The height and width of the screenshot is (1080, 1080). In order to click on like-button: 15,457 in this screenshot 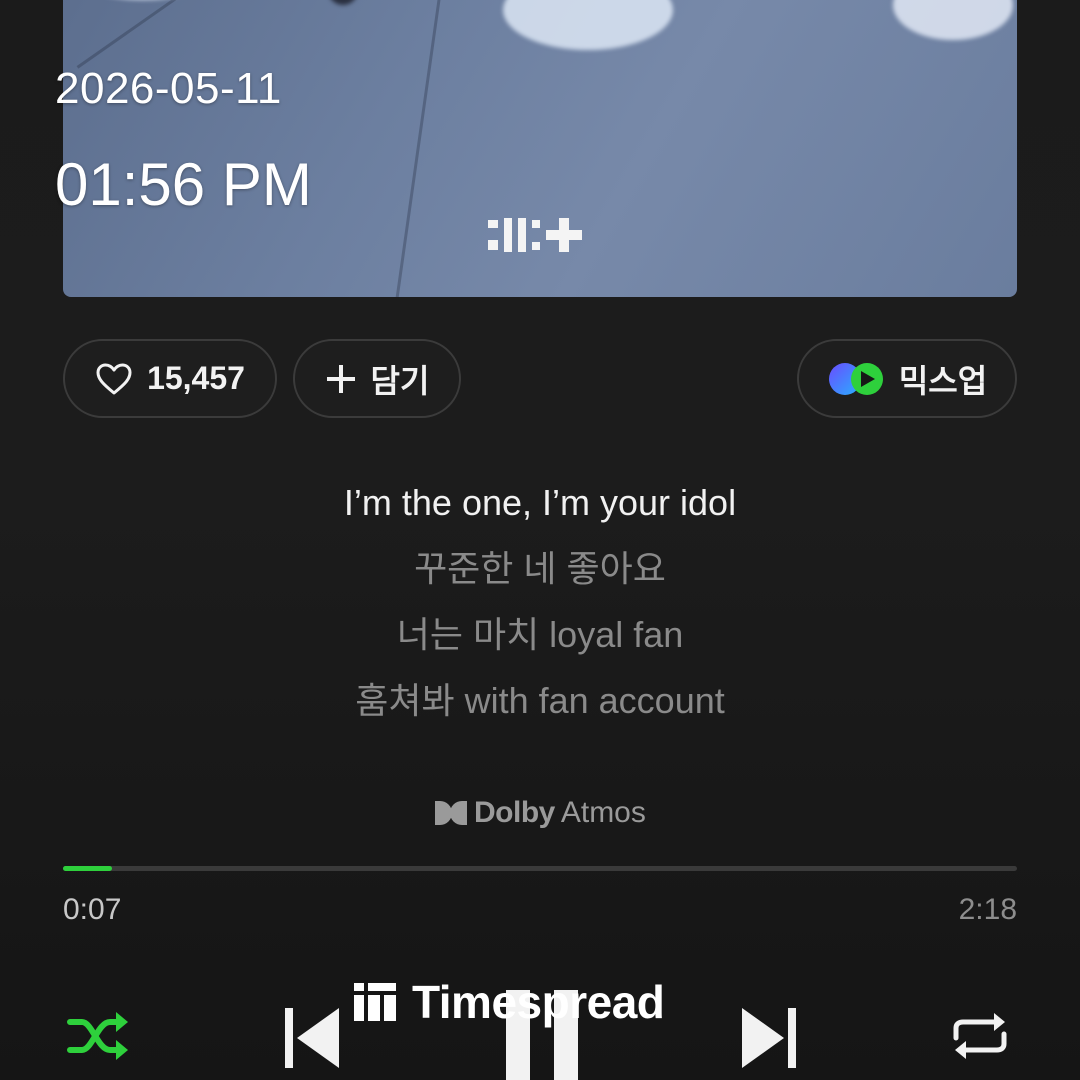, I will do `click(170, 378)`.